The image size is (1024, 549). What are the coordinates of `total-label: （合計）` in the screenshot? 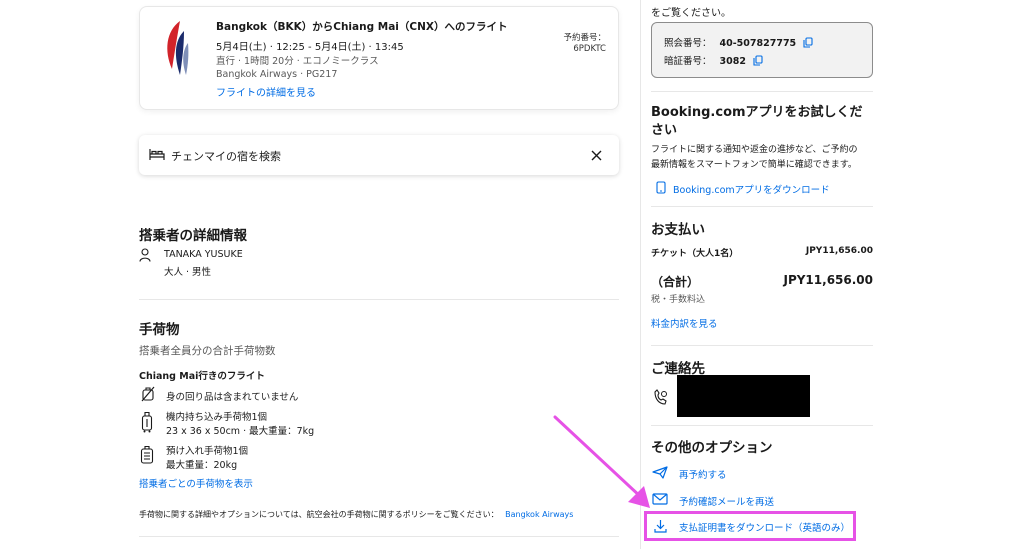 It's located at (675, 282).